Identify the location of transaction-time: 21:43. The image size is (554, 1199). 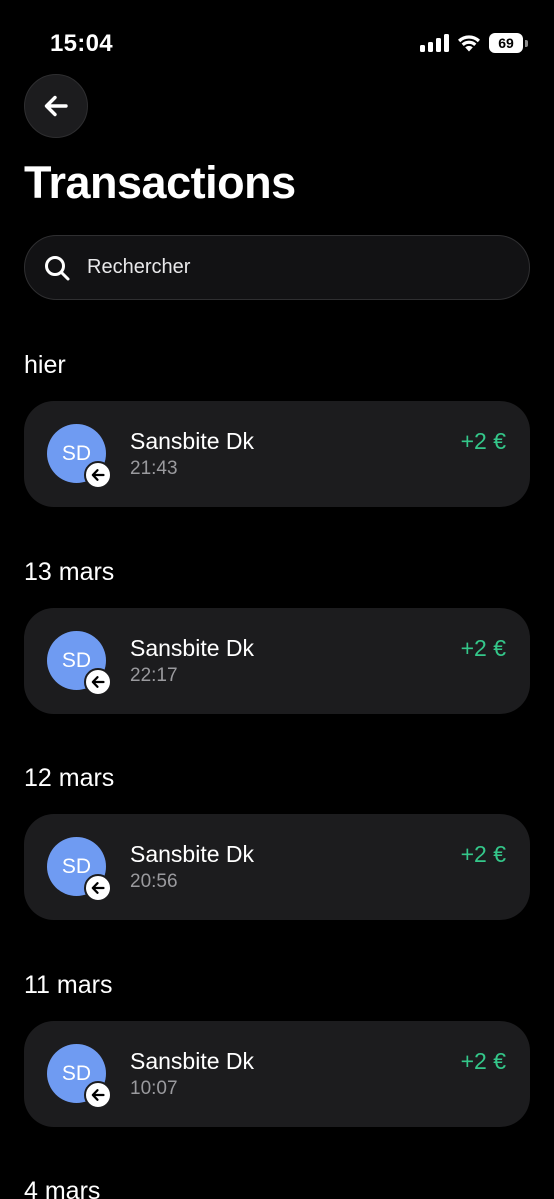
(154, 468).